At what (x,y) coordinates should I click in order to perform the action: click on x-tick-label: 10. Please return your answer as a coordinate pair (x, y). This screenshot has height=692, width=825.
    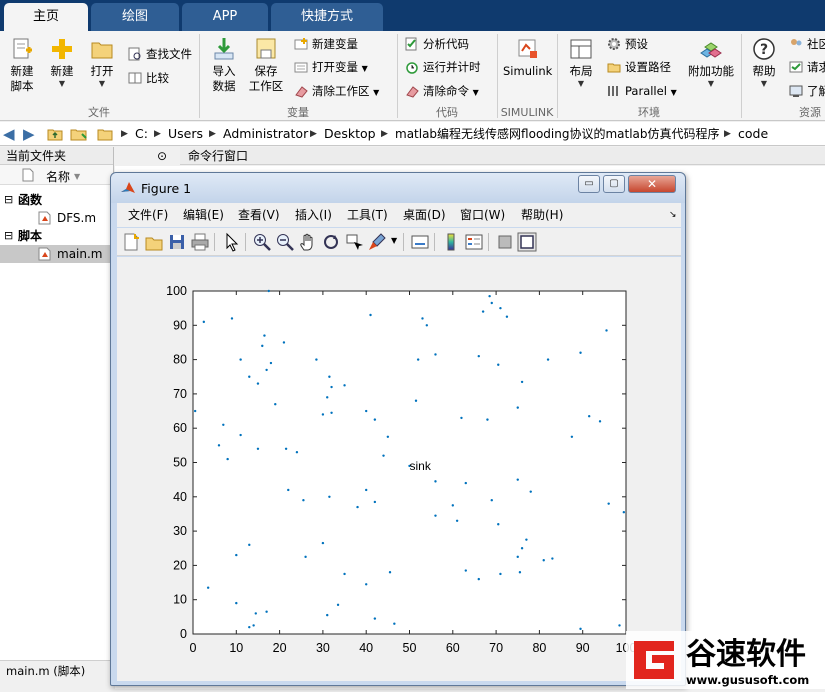
    Looking at the image, I should click on (236, 648).